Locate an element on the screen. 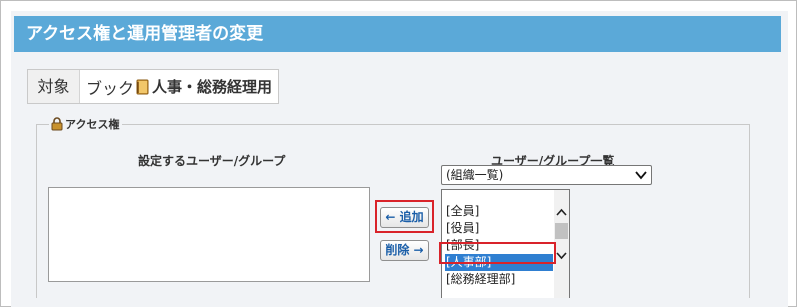 This screenshot has height=307, width=797. page-title: アクセス権と運用管理者の変更 is located at coordinates (397, 34).